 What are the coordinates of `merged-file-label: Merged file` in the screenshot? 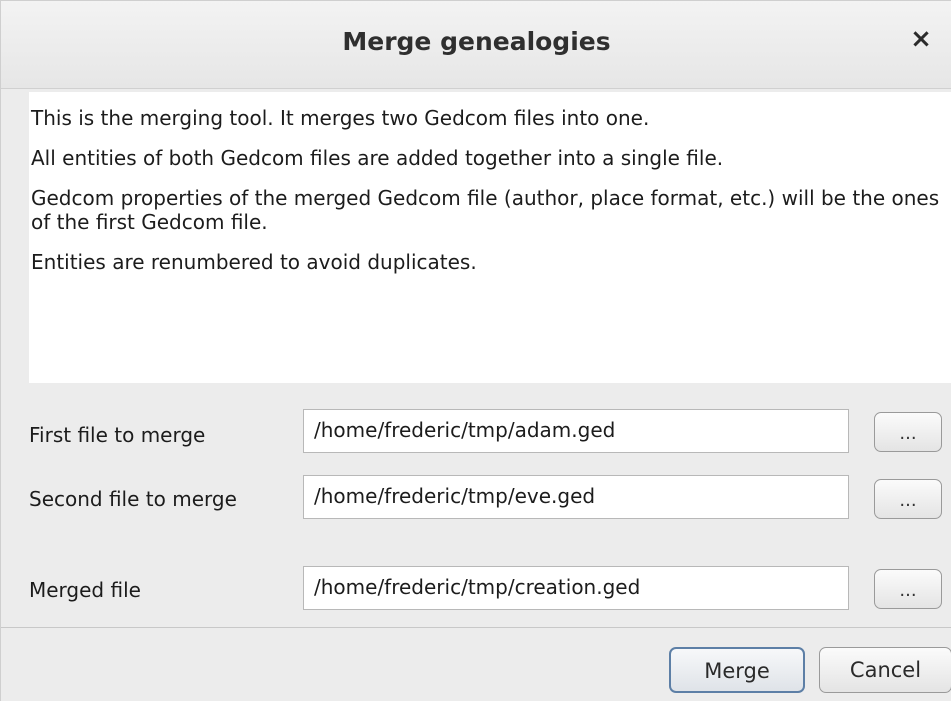 It's located at (85, 590).